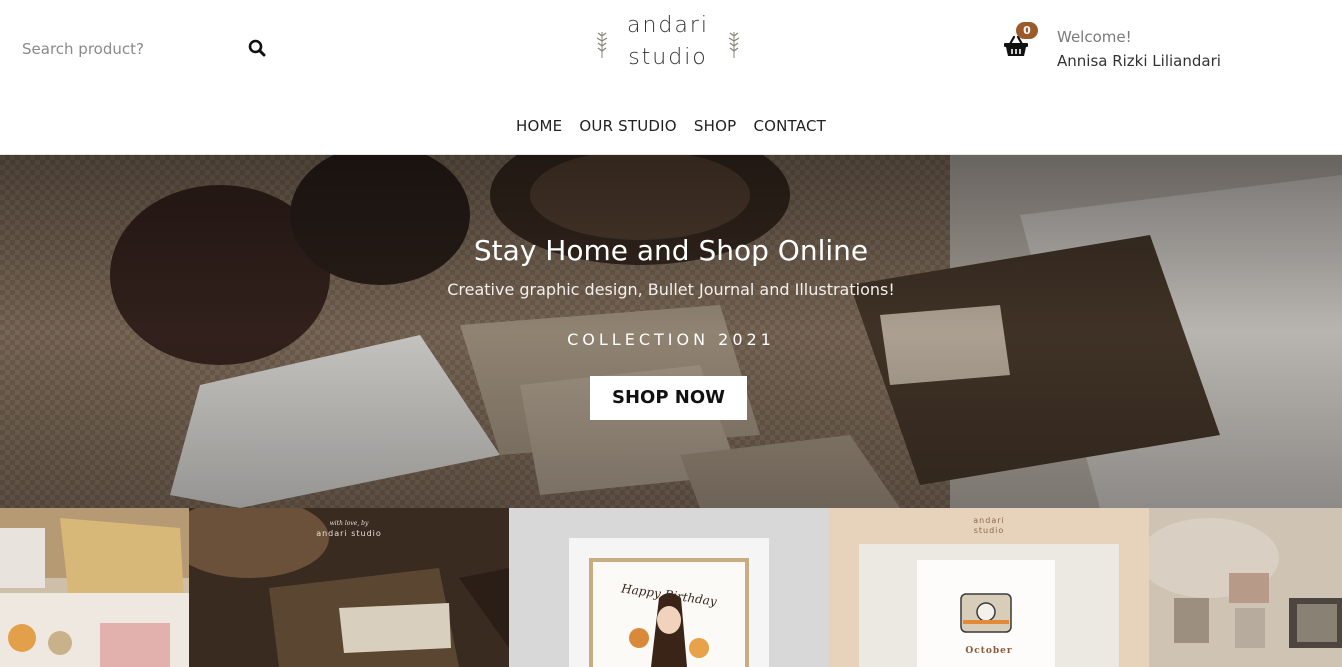 Image resolution: width=1342 pixels, height=667 pixels. I want to click on search-bar, so click(147, 49).